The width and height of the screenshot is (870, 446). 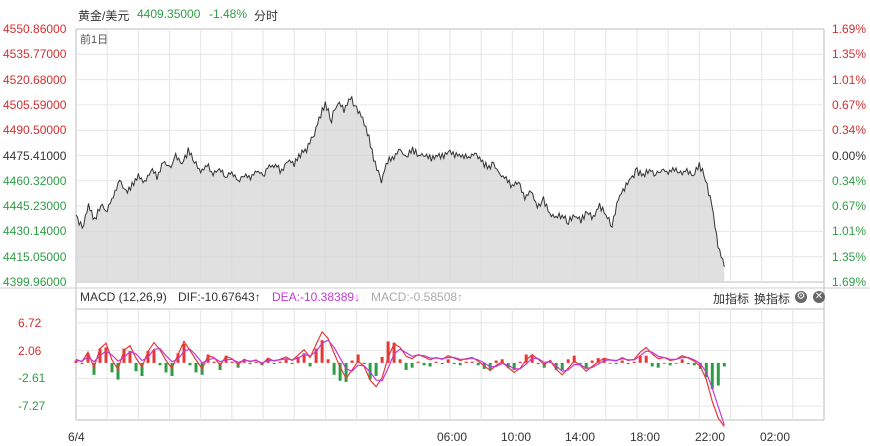 I want to click on price-tick-label: 4430.14000, so click(x=35, y=231).